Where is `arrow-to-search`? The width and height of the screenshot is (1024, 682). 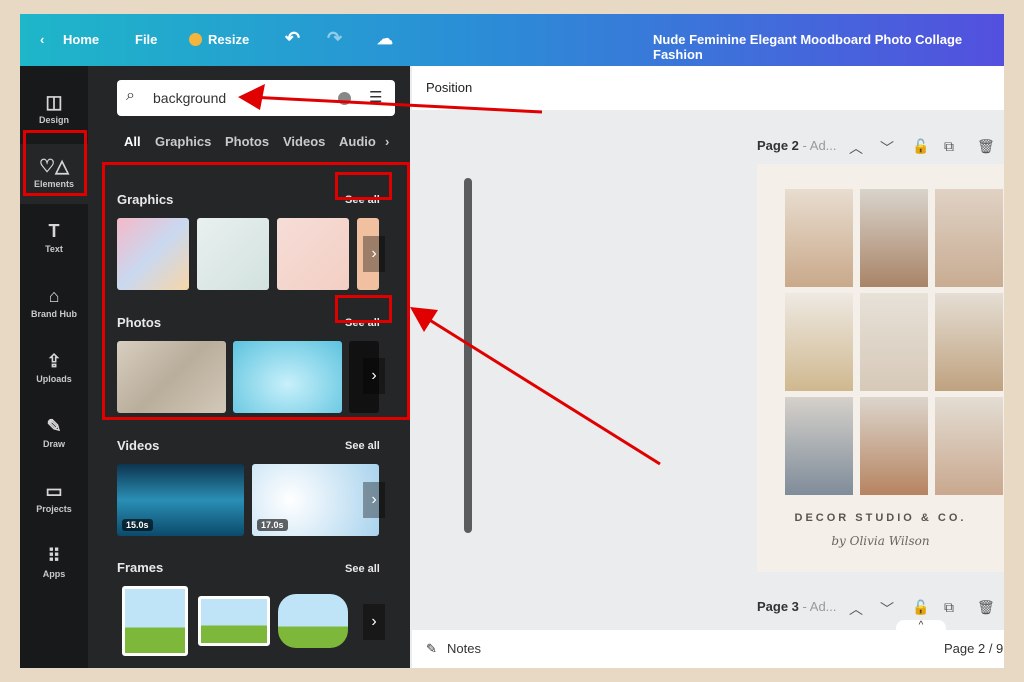
arrow-to-search is located at coordinates (396, 104).